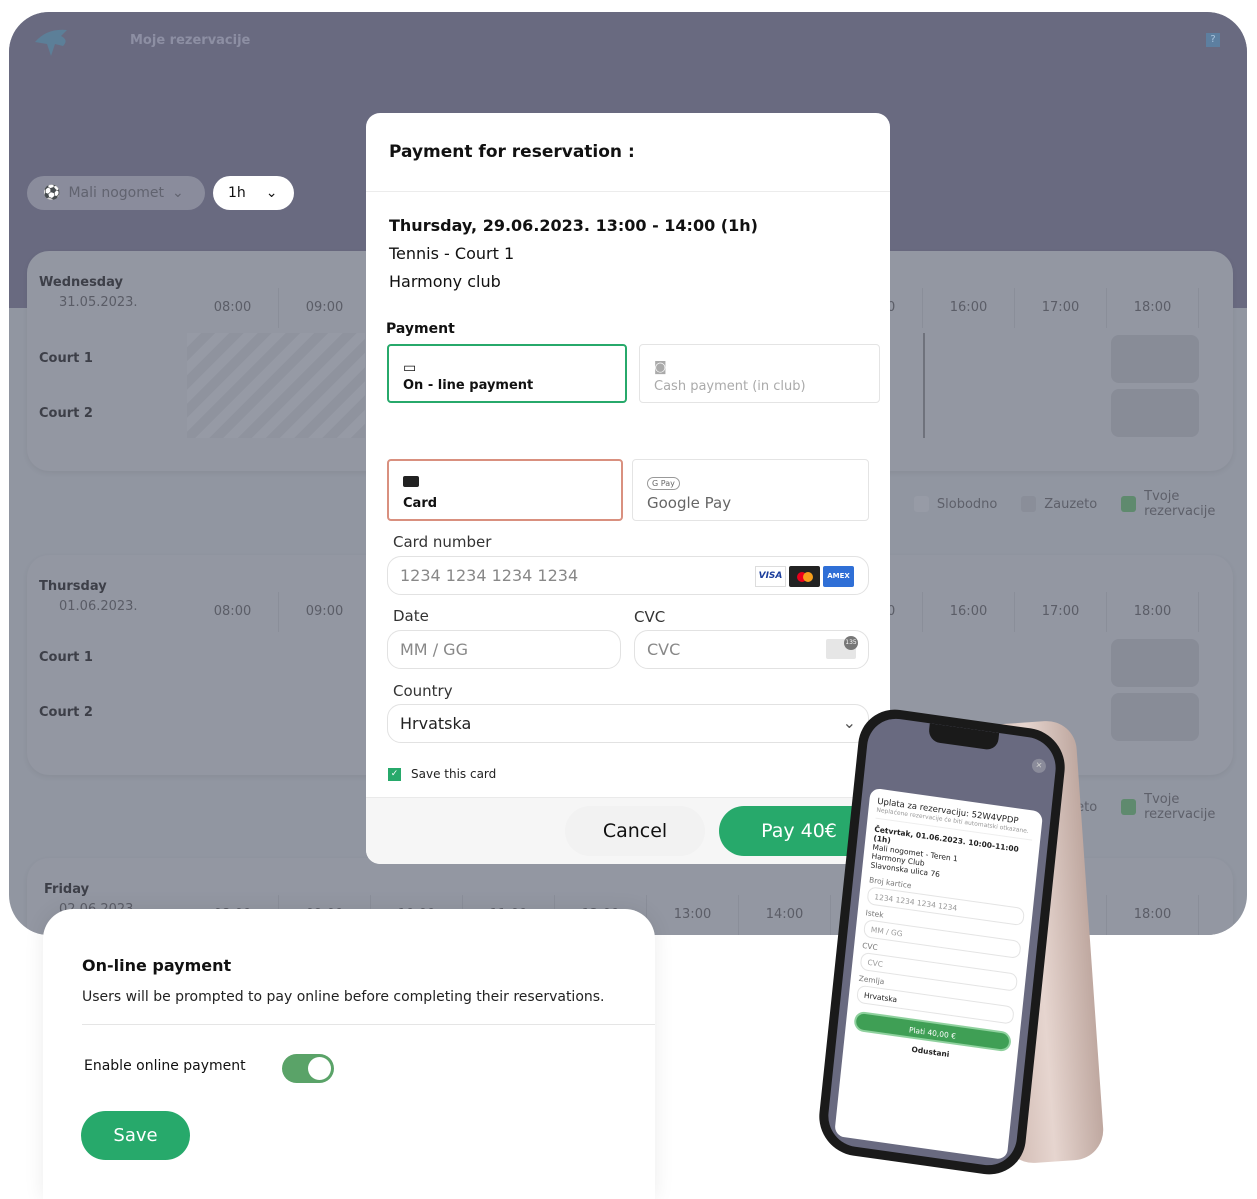 The height and width of the screenshot is (1199, 1257). I want to click on modal-title: Payment for reservation :, so click(512, 152).